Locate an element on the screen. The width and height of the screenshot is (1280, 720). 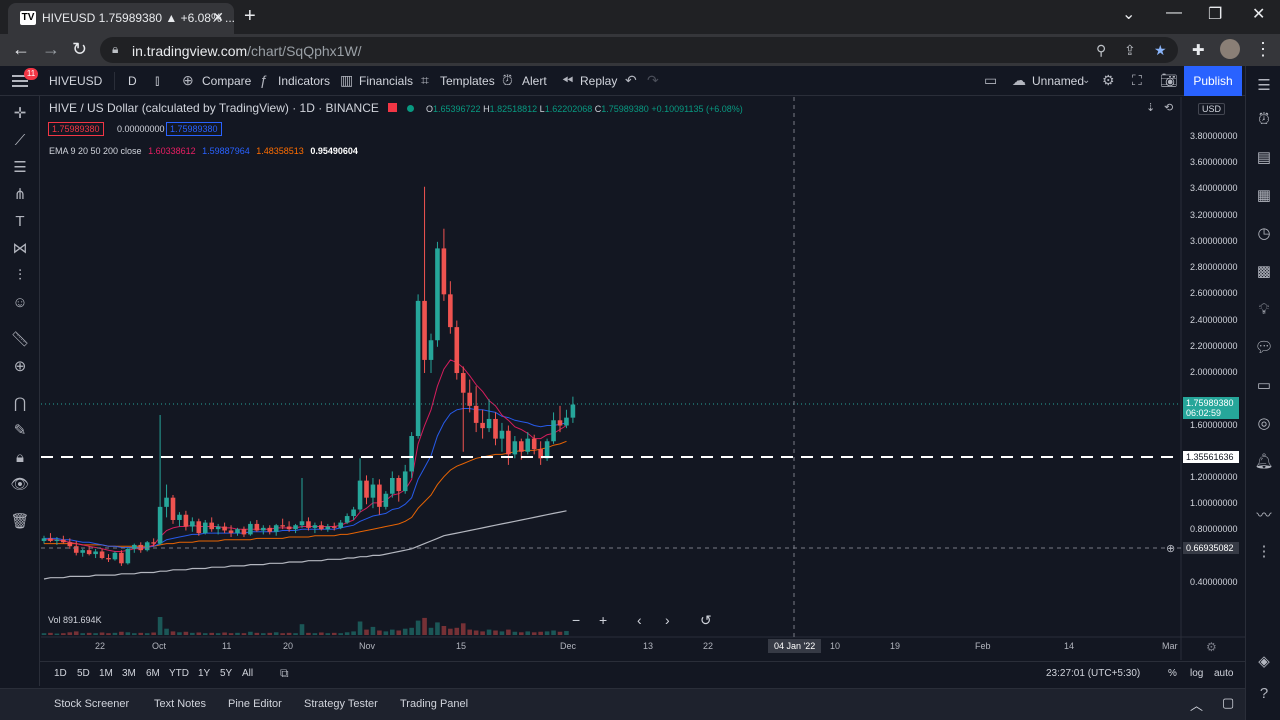
range-1d: 1D is located at coordinates (60, 673).